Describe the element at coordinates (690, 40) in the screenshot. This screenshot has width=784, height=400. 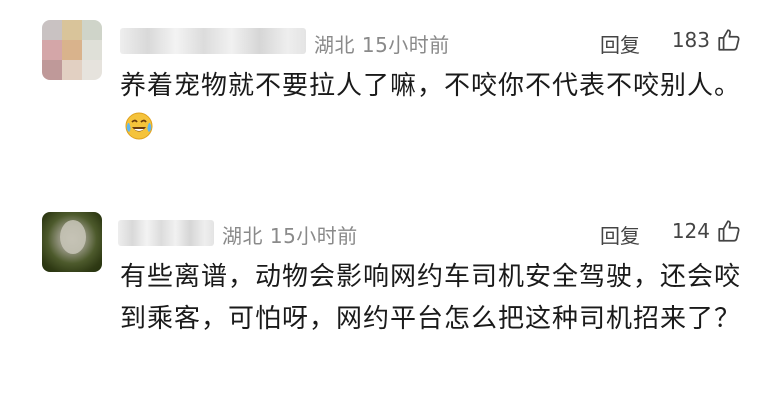
I see `like-count: 183` at that location.